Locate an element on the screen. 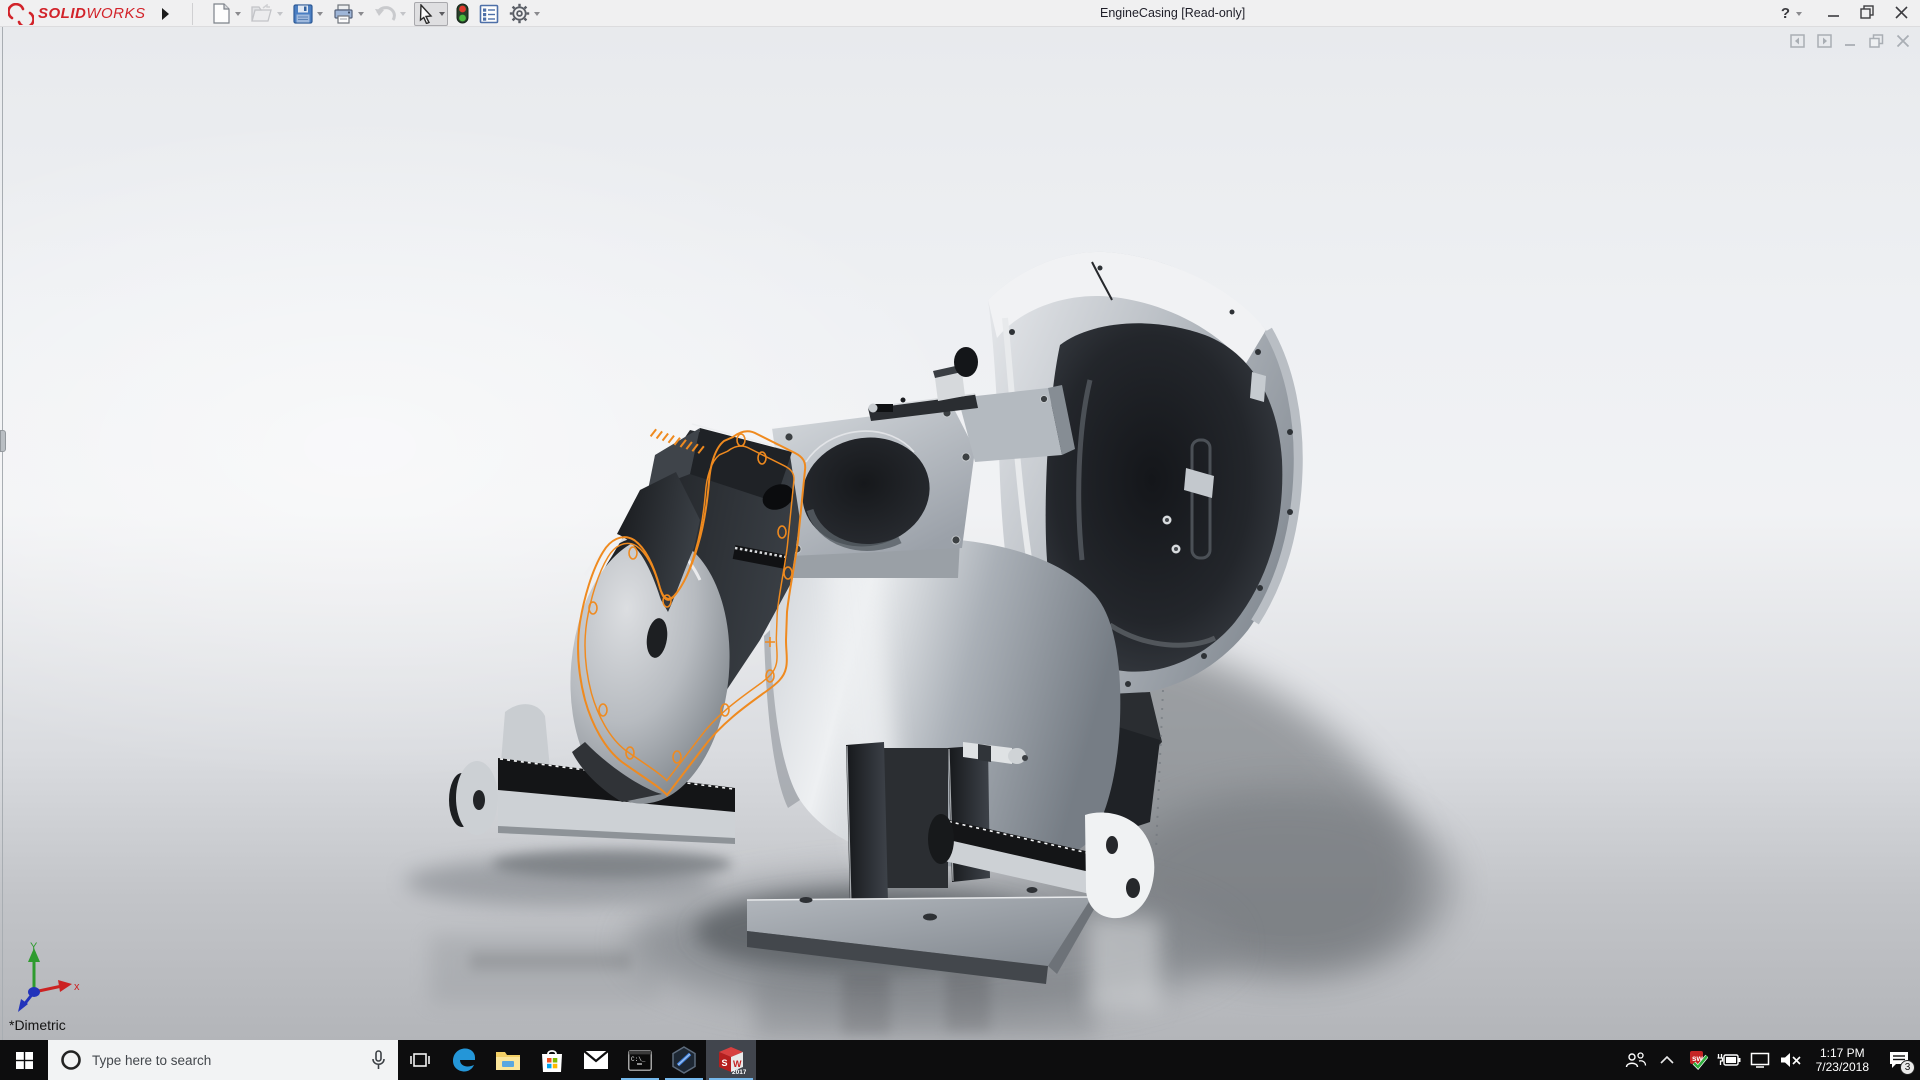  network-icon is located at coordinates (1759, 1060).